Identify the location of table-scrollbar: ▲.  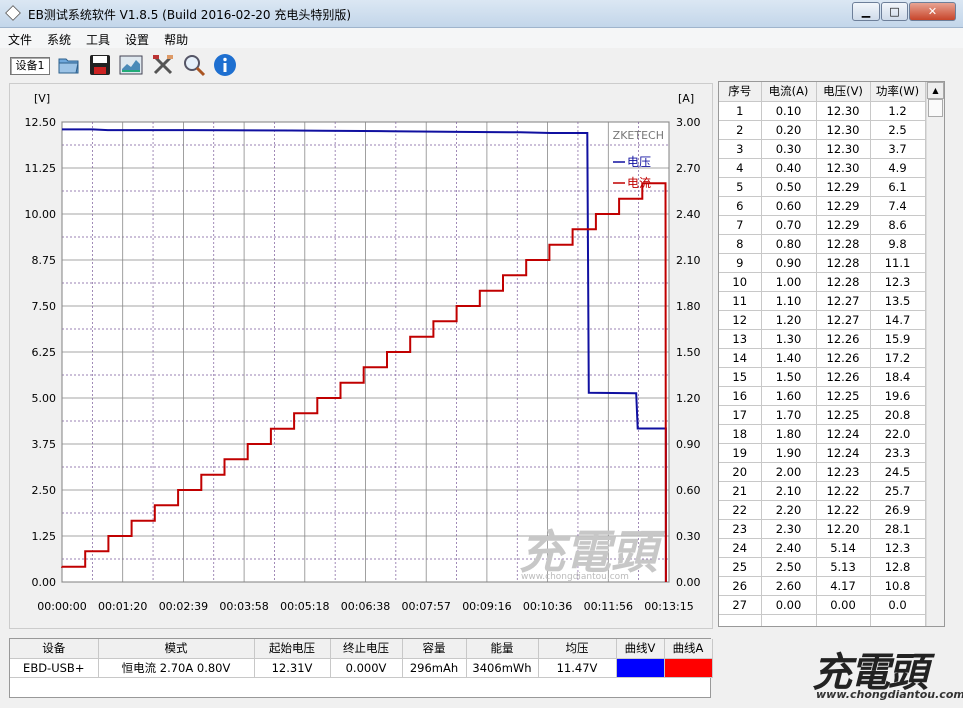
(935, 354).